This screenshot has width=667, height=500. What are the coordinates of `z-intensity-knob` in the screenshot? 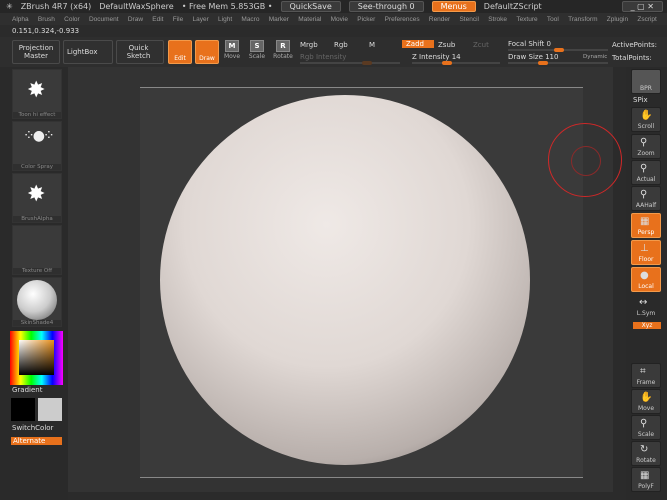 It's located at (447, 63).